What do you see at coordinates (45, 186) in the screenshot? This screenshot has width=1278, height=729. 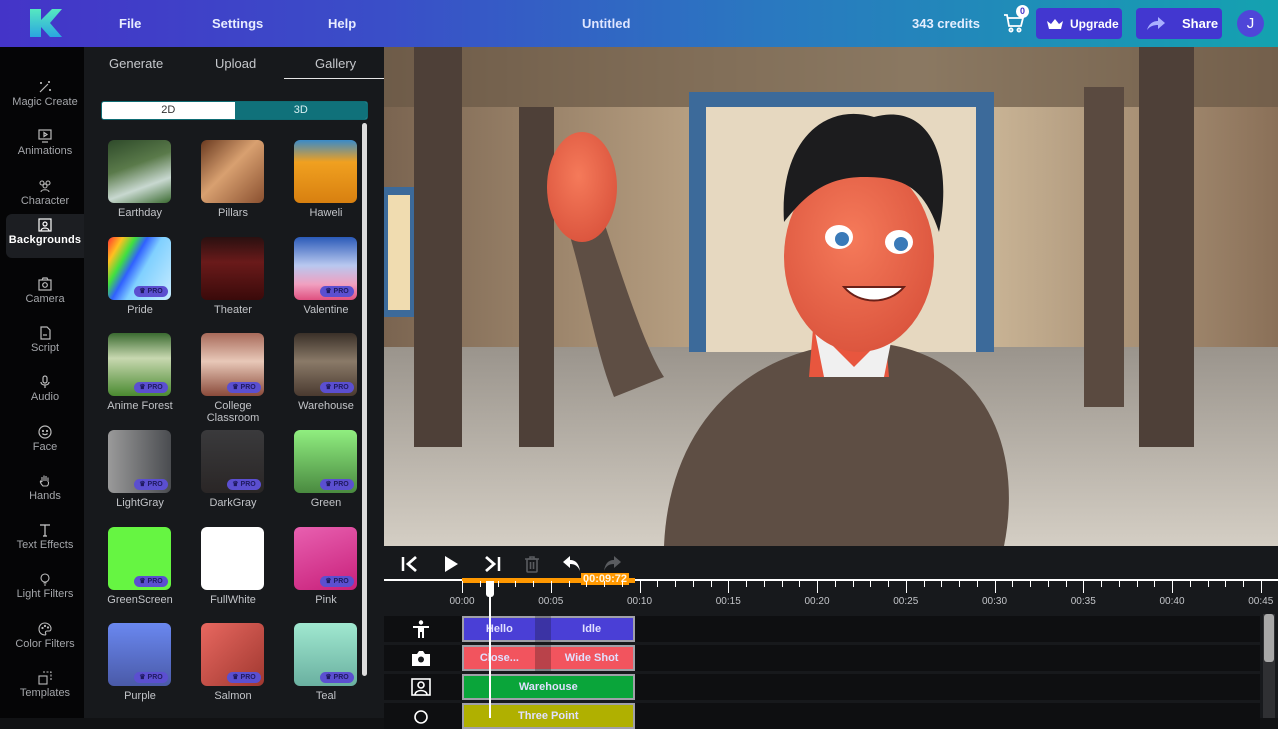 I see `people-icon` at bounding box center [45, 186].